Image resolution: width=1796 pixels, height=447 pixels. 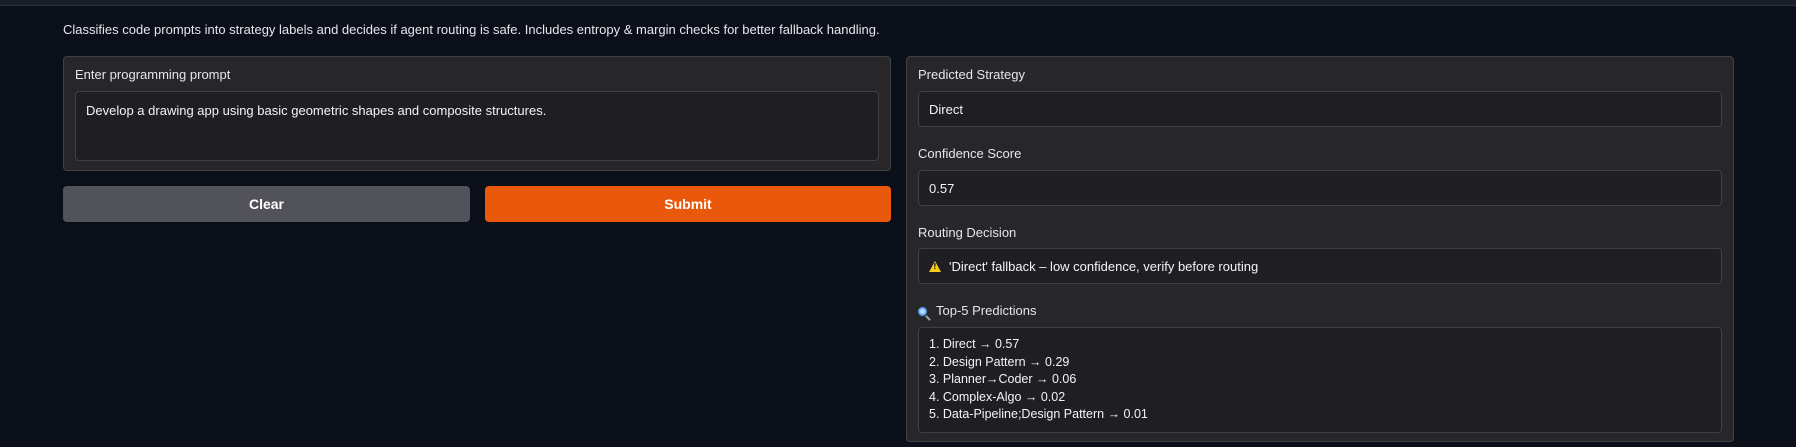 I want to click on routing-decision-label: Routing Decision, so click(x=967, y=232).